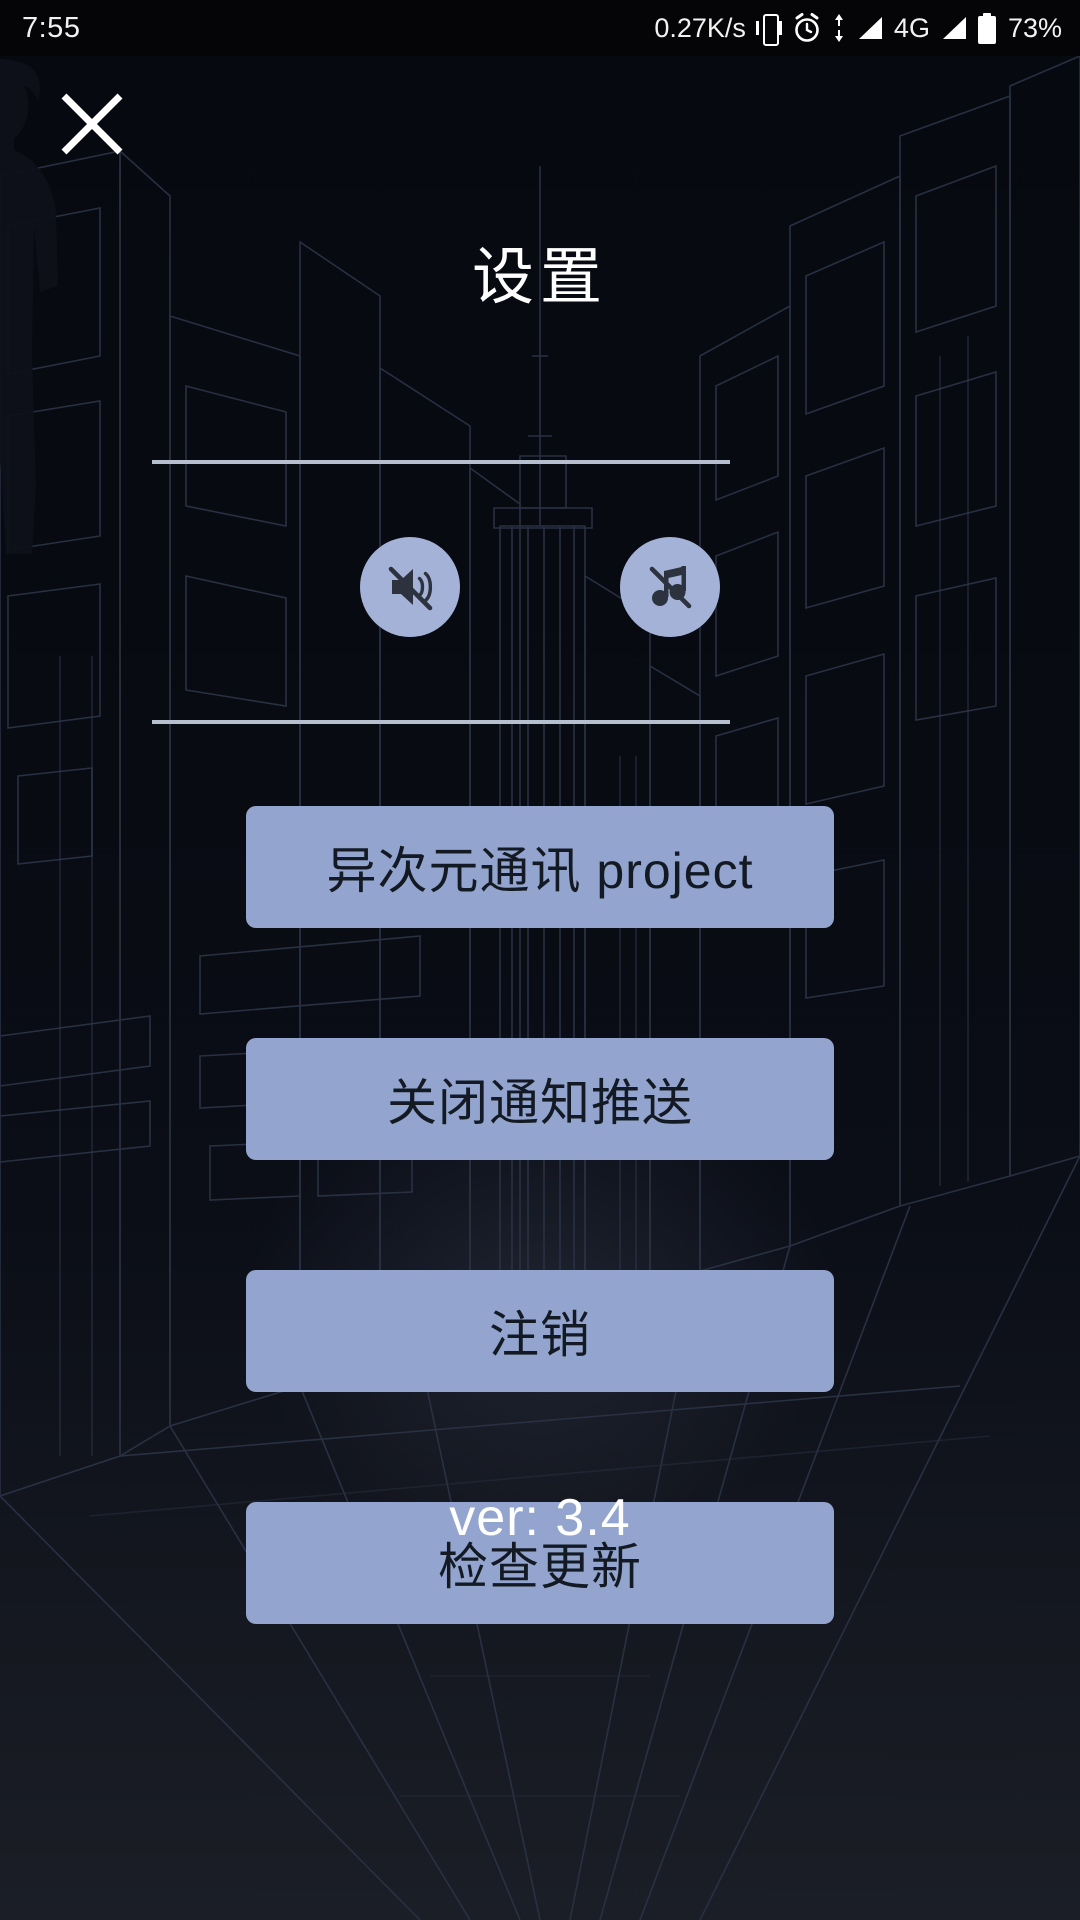 Image resolution: width=1080 pixels, height=1920 pixels. Describe the element at coordinates (700, 27) in the screenshot. I see `network-speed-label: 0.27K/s` at that location.